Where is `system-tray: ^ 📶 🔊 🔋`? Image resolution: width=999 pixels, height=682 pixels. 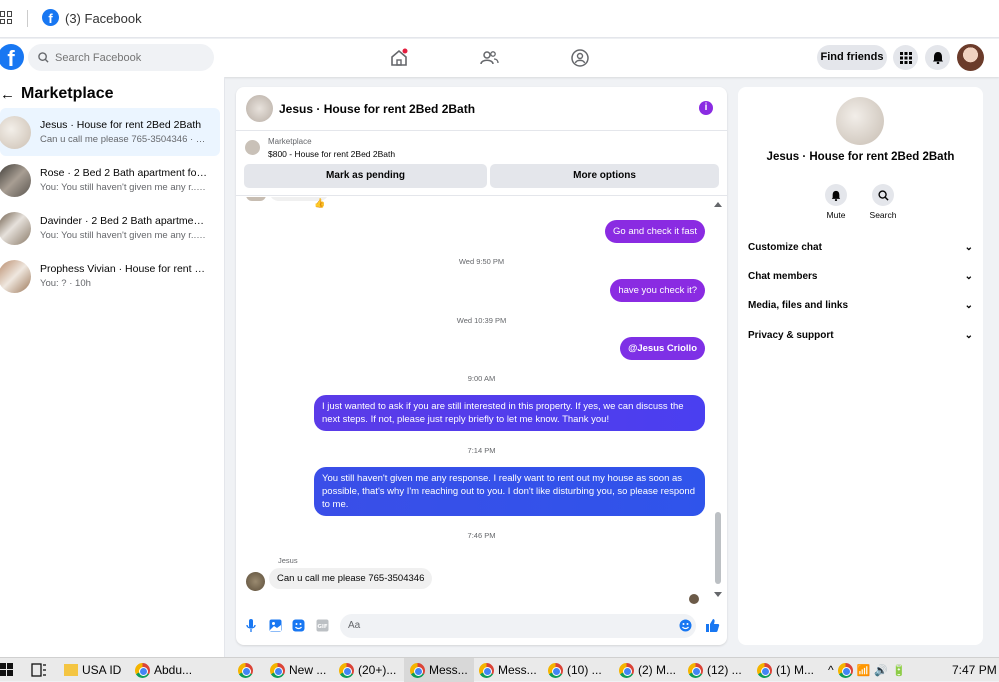
system-tray: ^ 📶 🔊 🔋 is located at coordinates (867, 670).